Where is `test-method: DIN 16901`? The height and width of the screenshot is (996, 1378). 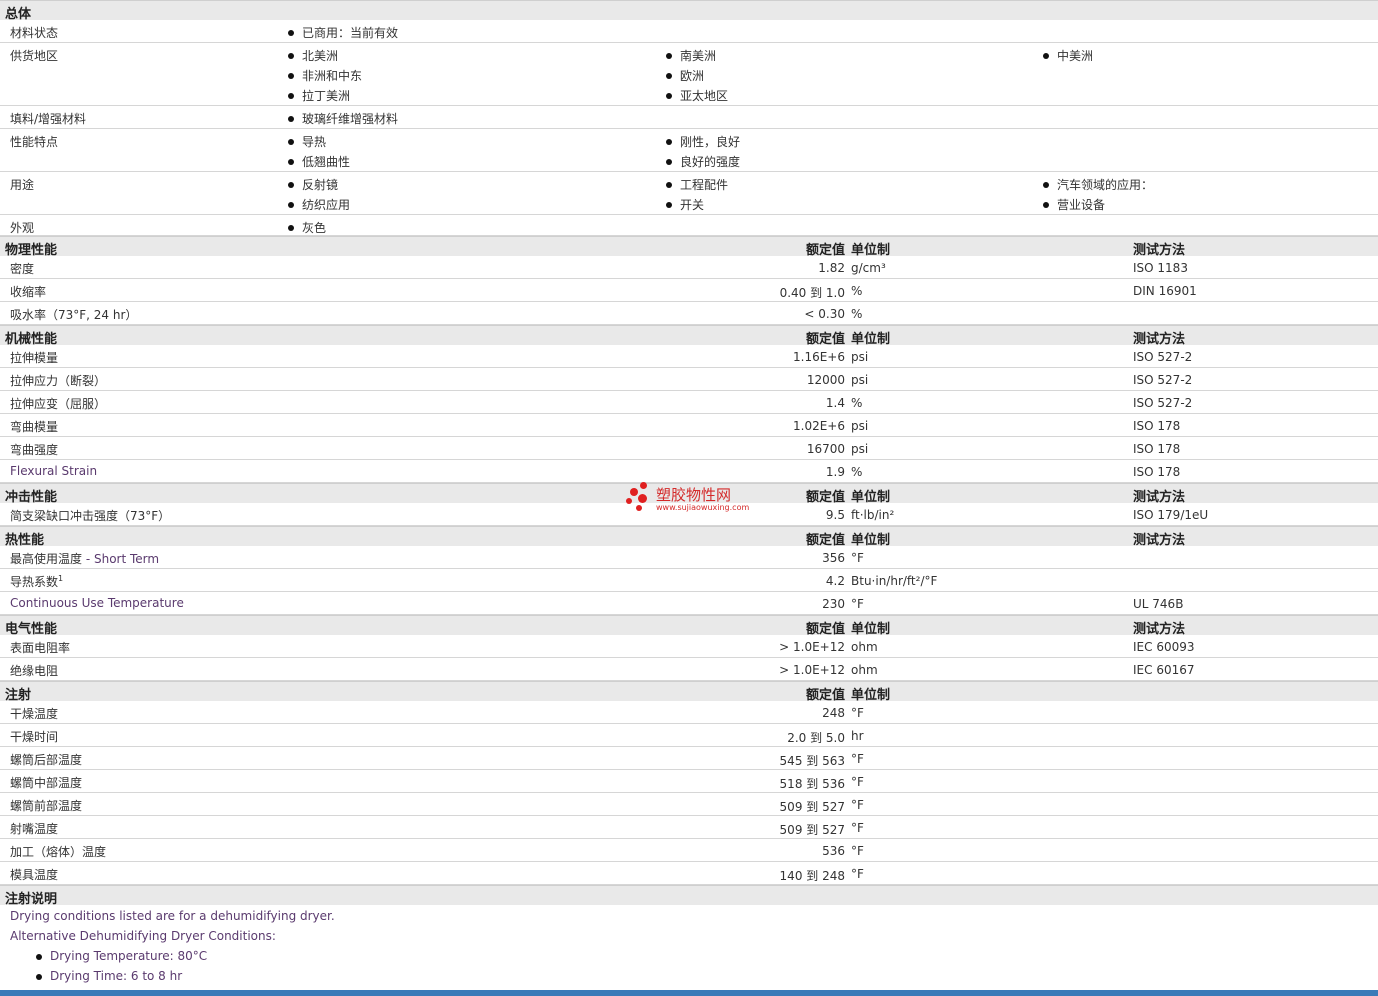 test-method: DIN 16901 is located at coordinates (1165, 291).